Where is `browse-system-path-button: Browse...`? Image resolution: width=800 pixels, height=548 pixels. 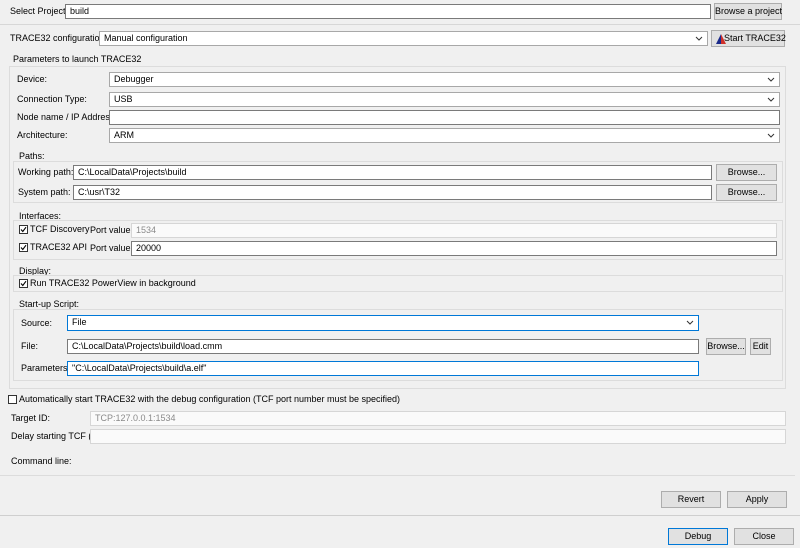 browse-system-path-button: Browse... is located at coordinates (746, 192).